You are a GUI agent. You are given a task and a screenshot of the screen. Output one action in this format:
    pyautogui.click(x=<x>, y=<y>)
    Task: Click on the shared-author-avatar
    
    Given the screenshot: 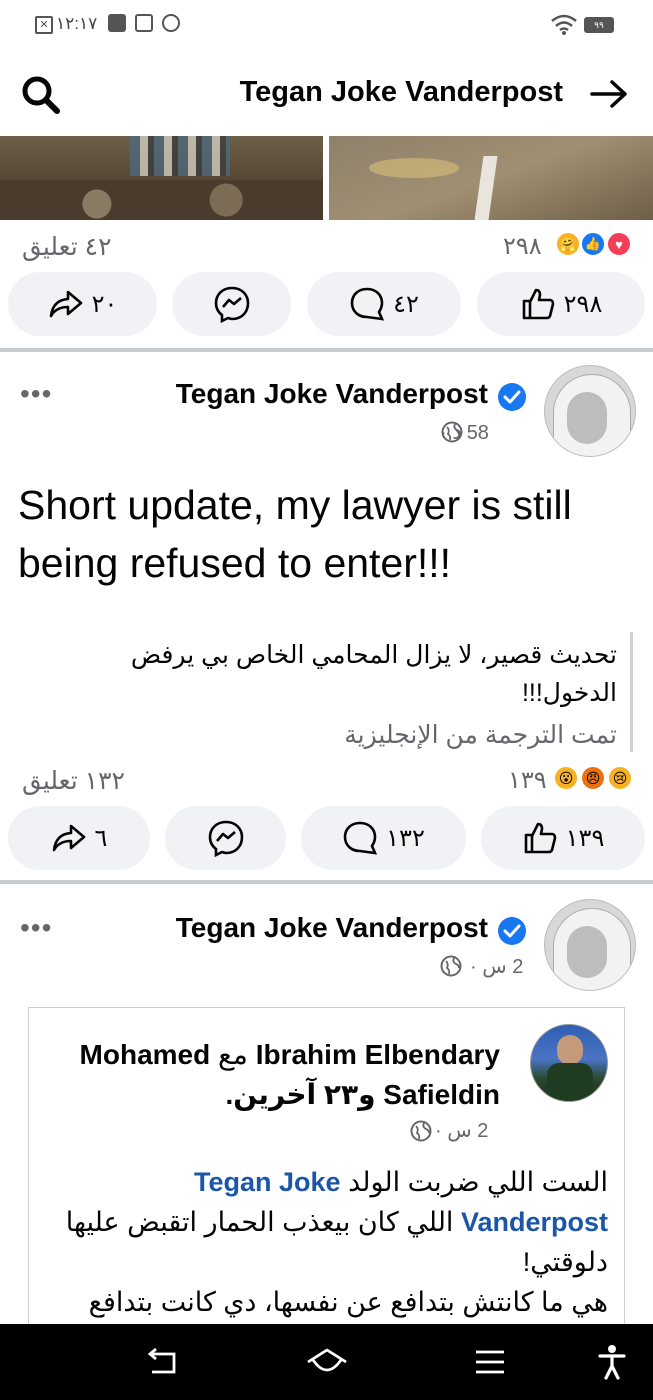 What is the action you would take?
    pyautogui.click(x=569, y=1063)
    